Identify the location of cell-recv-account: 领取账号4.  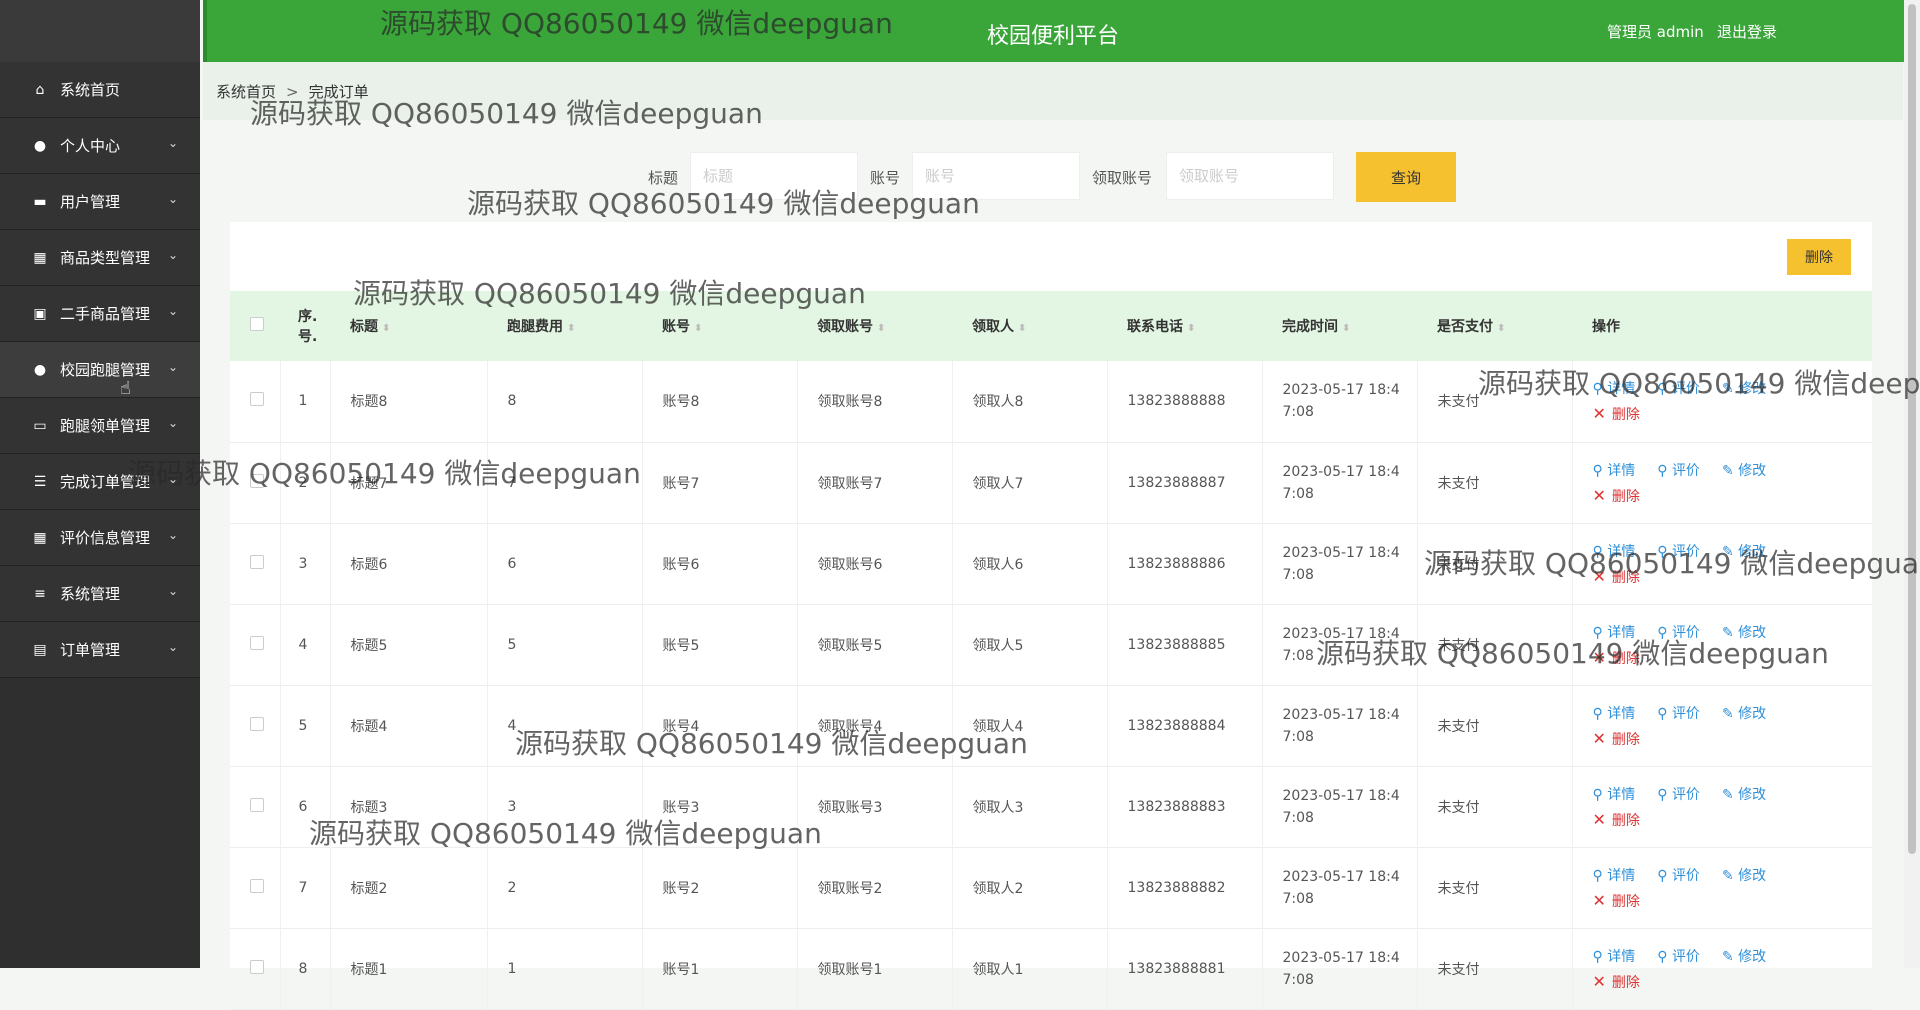
(875, 725).